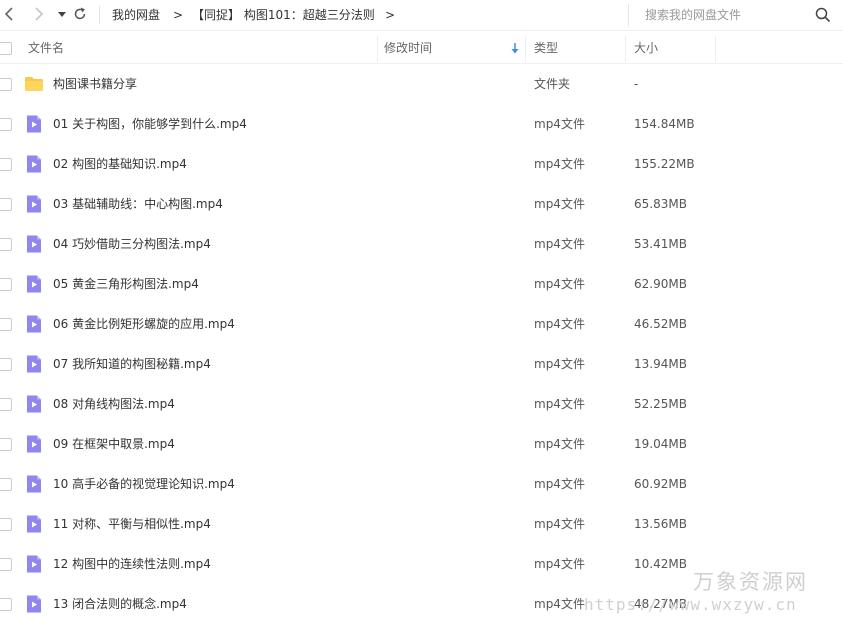  I want to click on history-dropdown-button, so click(62, 14).